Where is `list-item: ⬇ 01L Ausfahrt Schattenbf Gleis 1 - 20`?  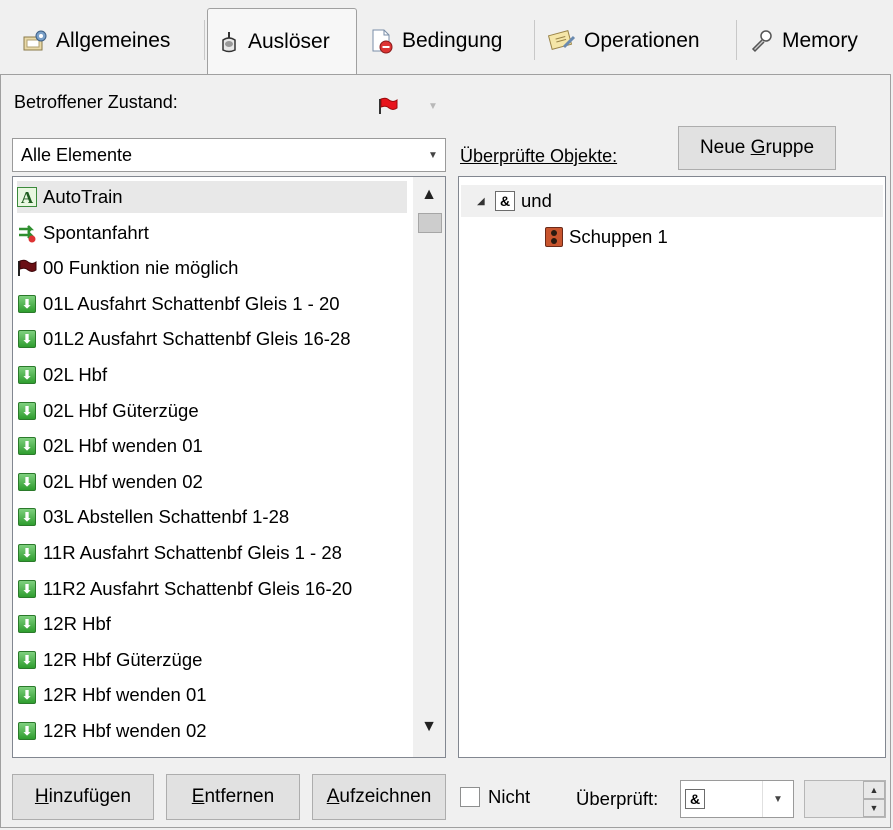
list-item: ⬇ 01L Ausfahrt Schattenbf Gleis 1 - 20 is located at coordinates (212, 304).